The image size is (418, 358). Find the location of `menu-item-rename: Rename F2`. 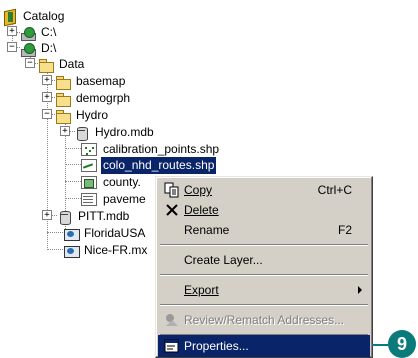

menu-item-rename: Rename F2 is located at coordinates (264, 230).